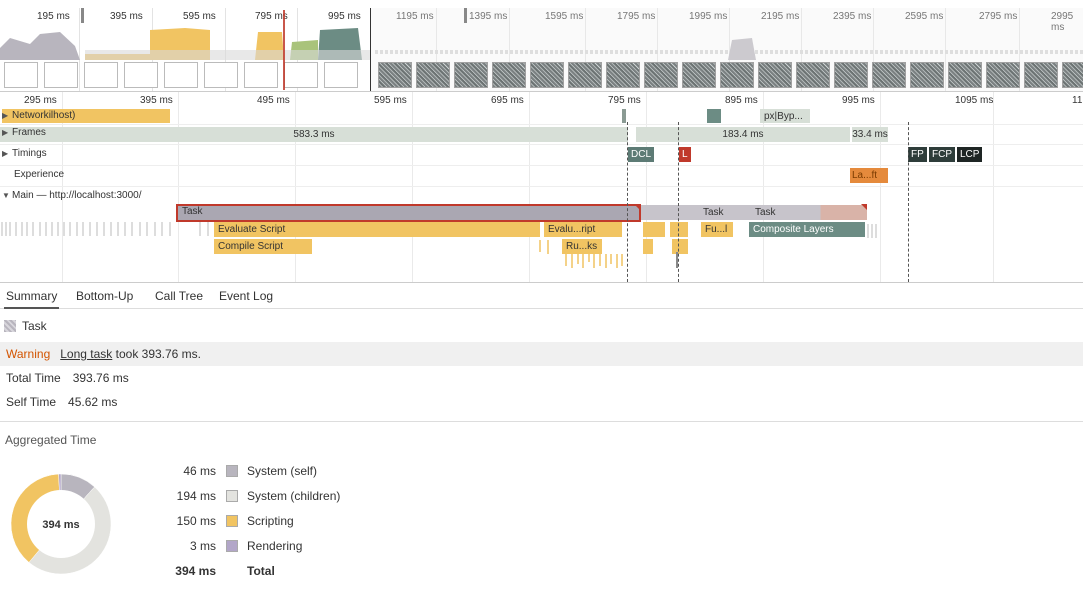 This screenshot has width=1083, height=599. Describe the element at coordinates (24, 132) in the screenshot. I see `track-label-frames: ▶ Frames` at that location.